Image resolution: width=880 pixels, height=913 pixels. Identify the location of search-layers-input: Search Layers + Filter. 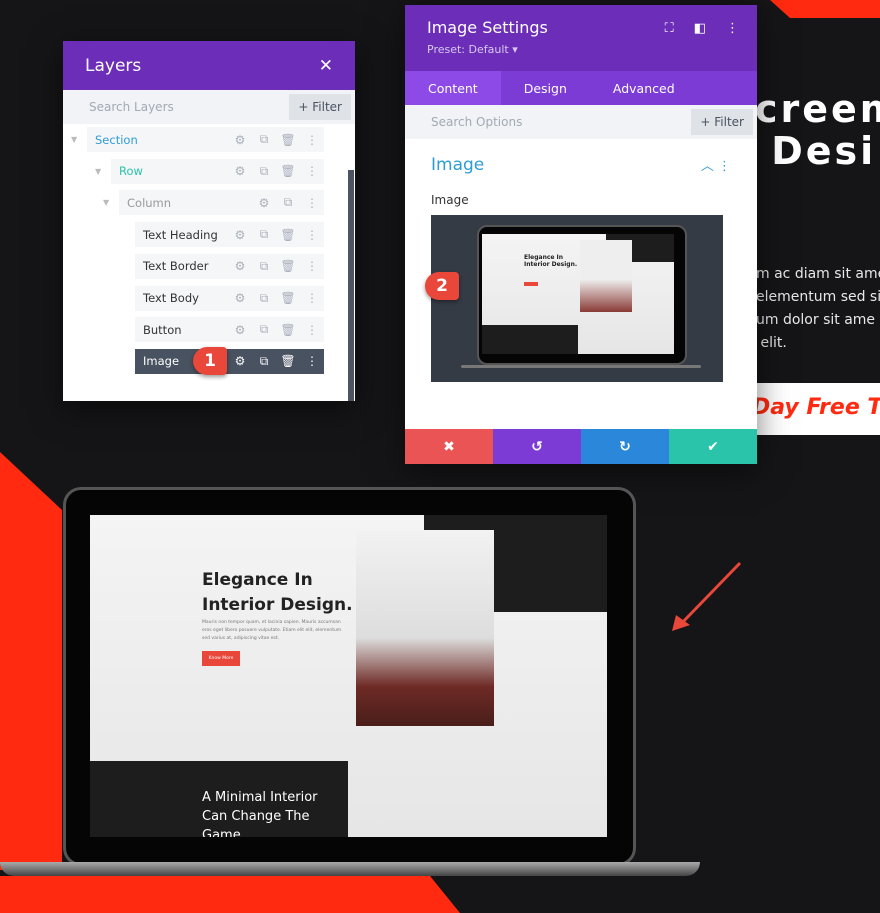
(209, 107).